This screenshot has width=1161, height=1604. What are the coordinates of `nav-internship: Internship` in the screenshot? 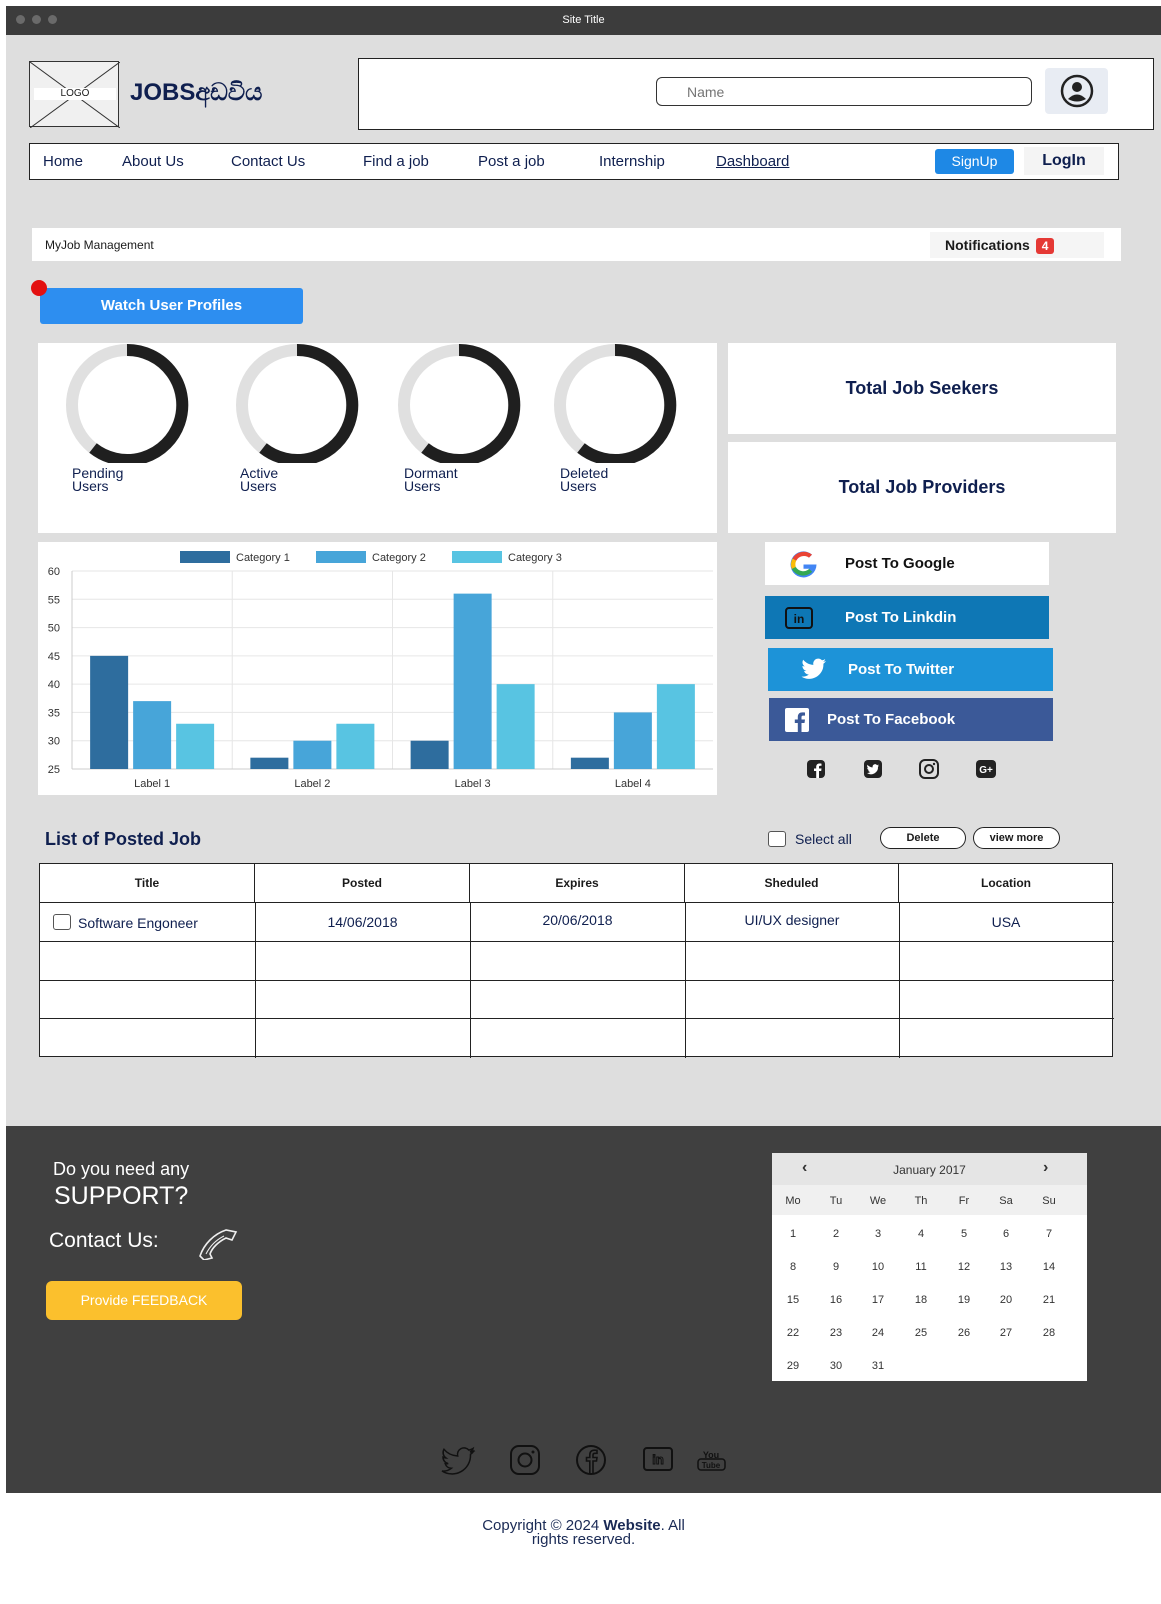 It's located at (632, 161).